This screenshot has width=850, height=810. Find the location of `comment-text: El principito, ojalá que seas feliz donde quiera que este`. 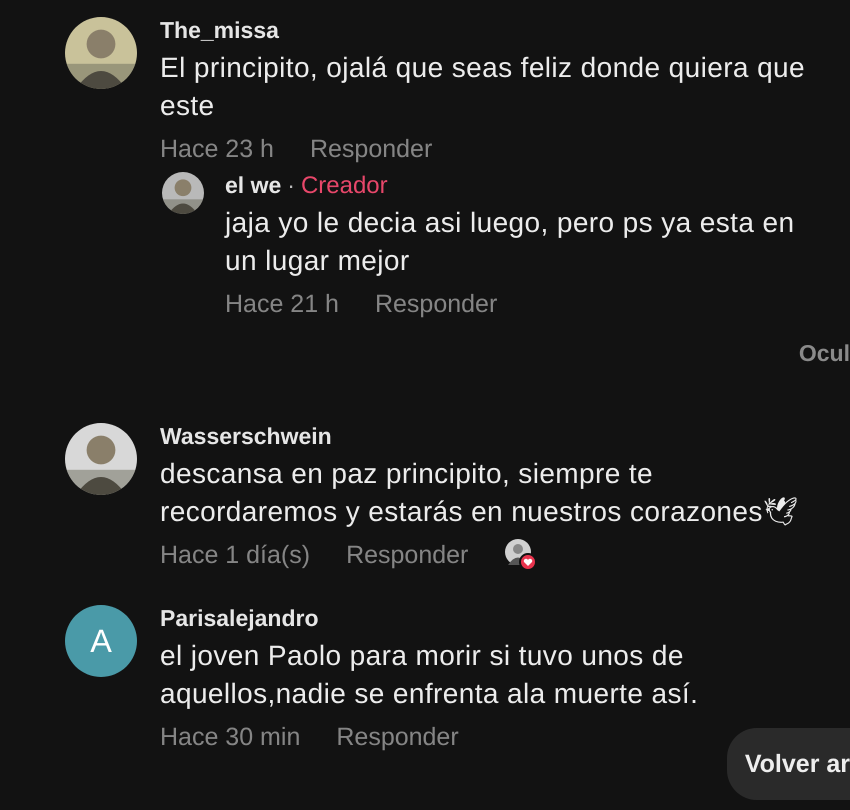

comment-text: El principito, ojalá que seas feliz donde quiera que este is located at coordinates (483, 87).